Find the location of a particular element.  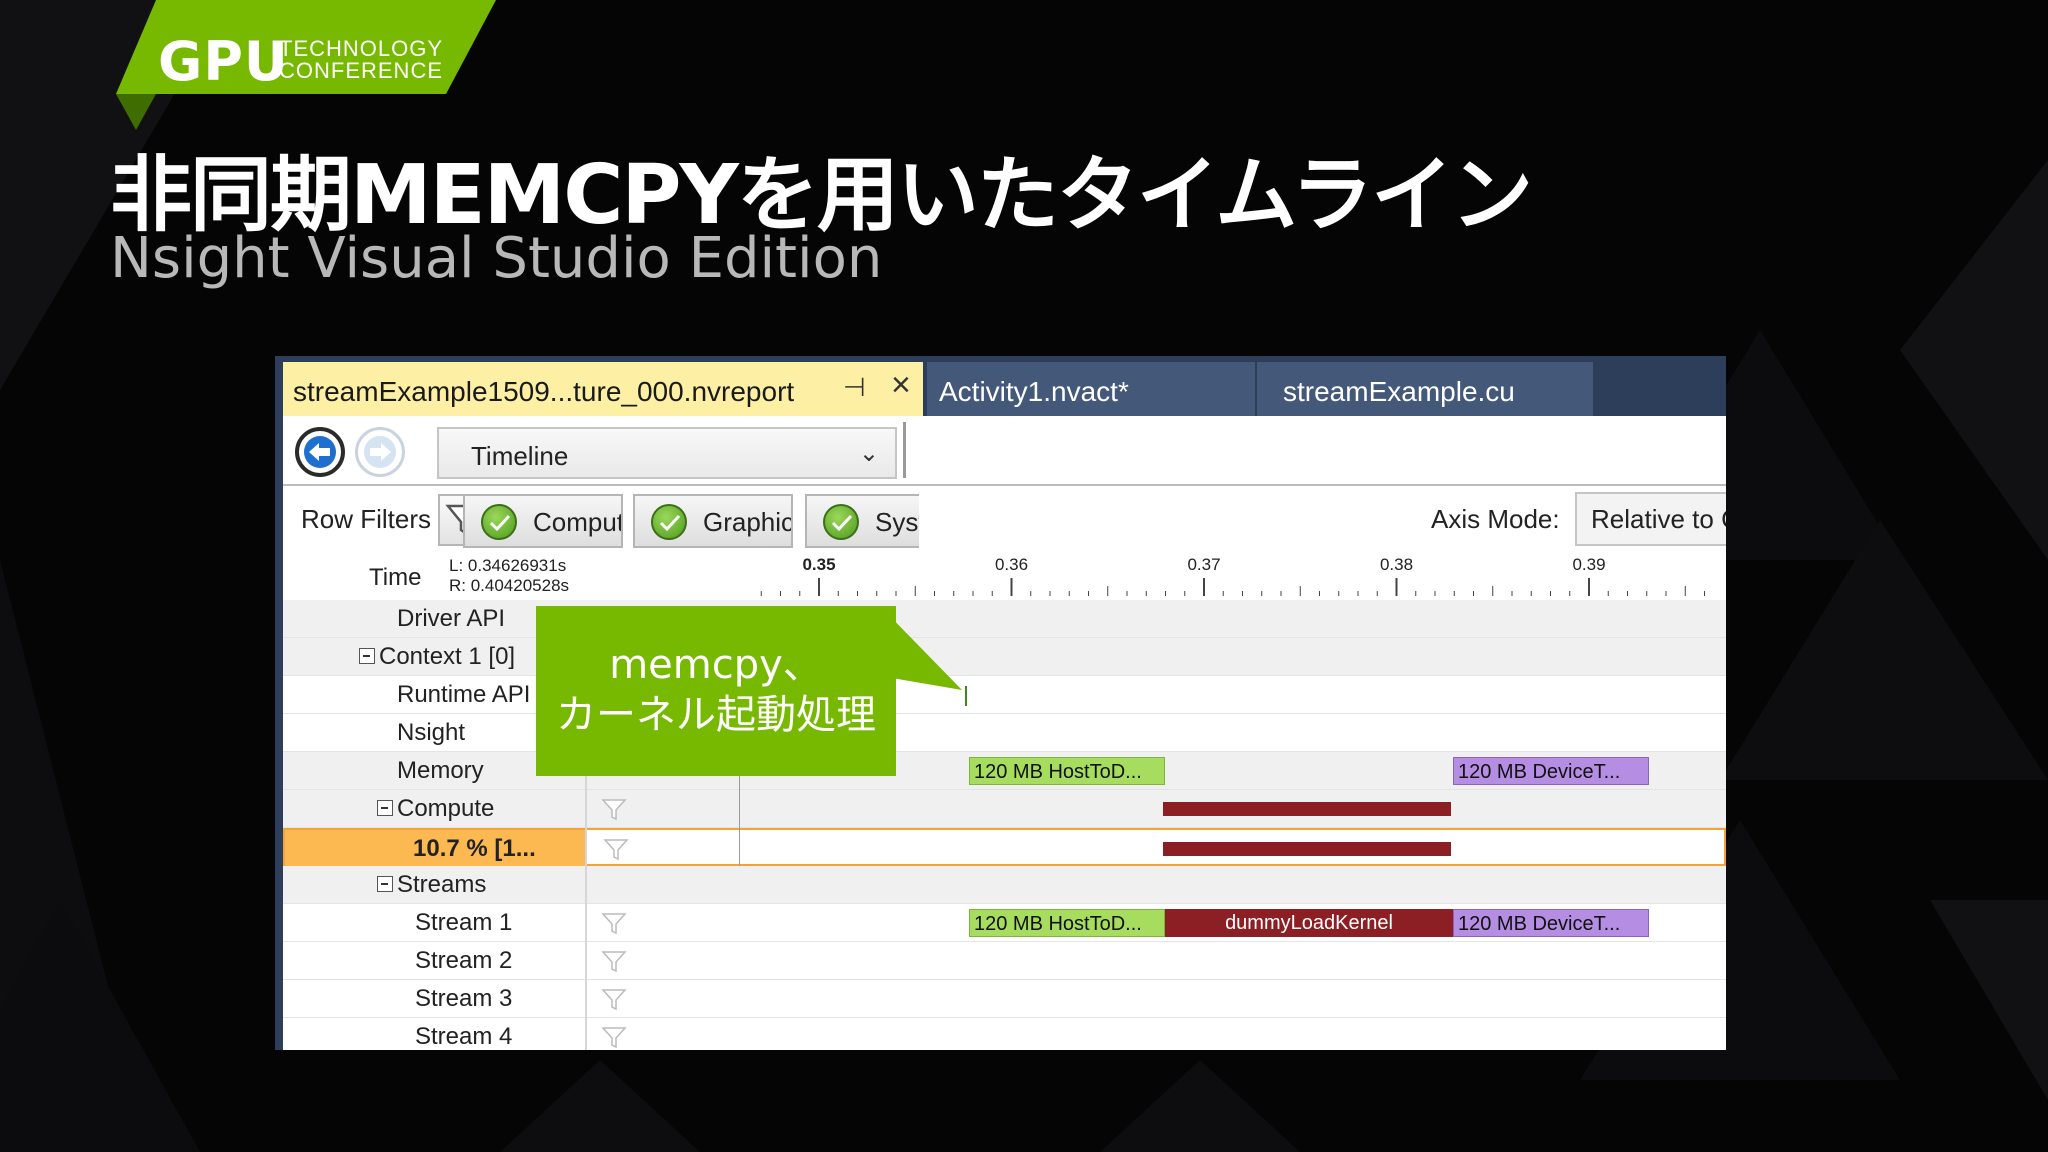

slide-subtitle: Nsight Visual Studio Edition is located at coordinates (496, 258).